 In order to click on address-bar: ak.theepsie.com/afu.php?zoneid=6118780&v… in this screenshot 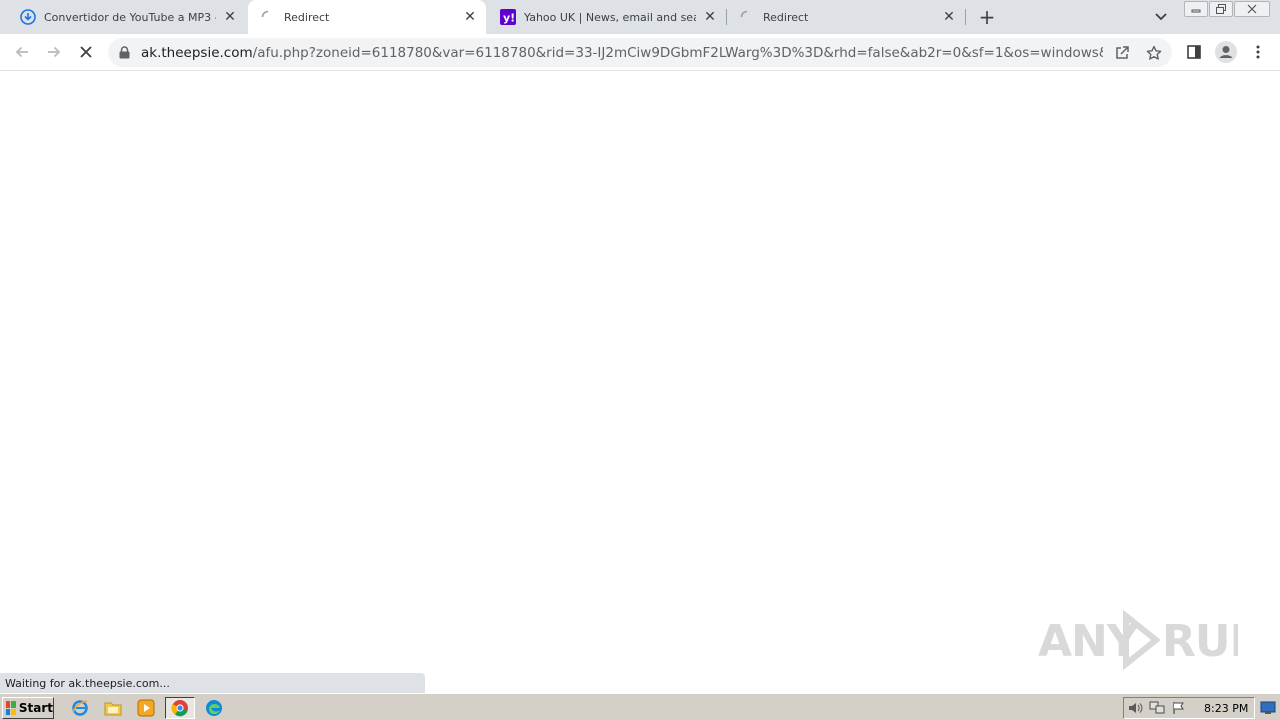, I will do `click(640, 52)`.